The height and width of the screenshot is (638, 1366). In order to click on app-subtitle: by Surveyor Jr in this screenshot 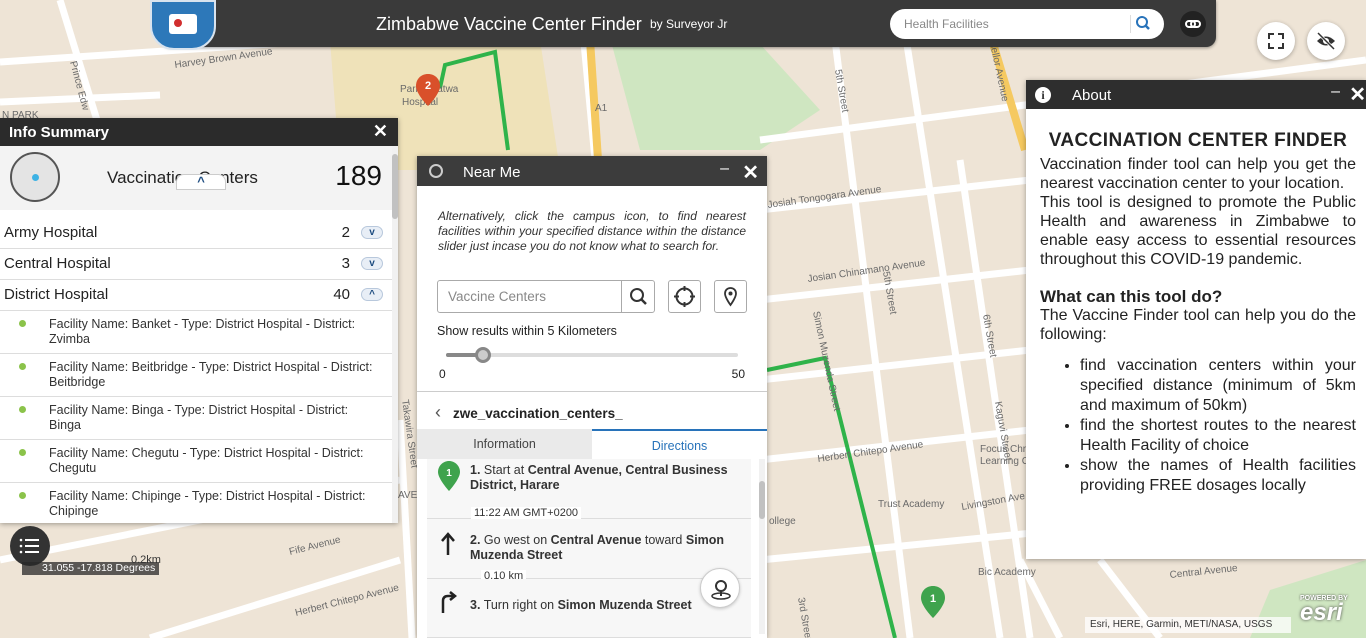, I will do `click(689, 24)`.